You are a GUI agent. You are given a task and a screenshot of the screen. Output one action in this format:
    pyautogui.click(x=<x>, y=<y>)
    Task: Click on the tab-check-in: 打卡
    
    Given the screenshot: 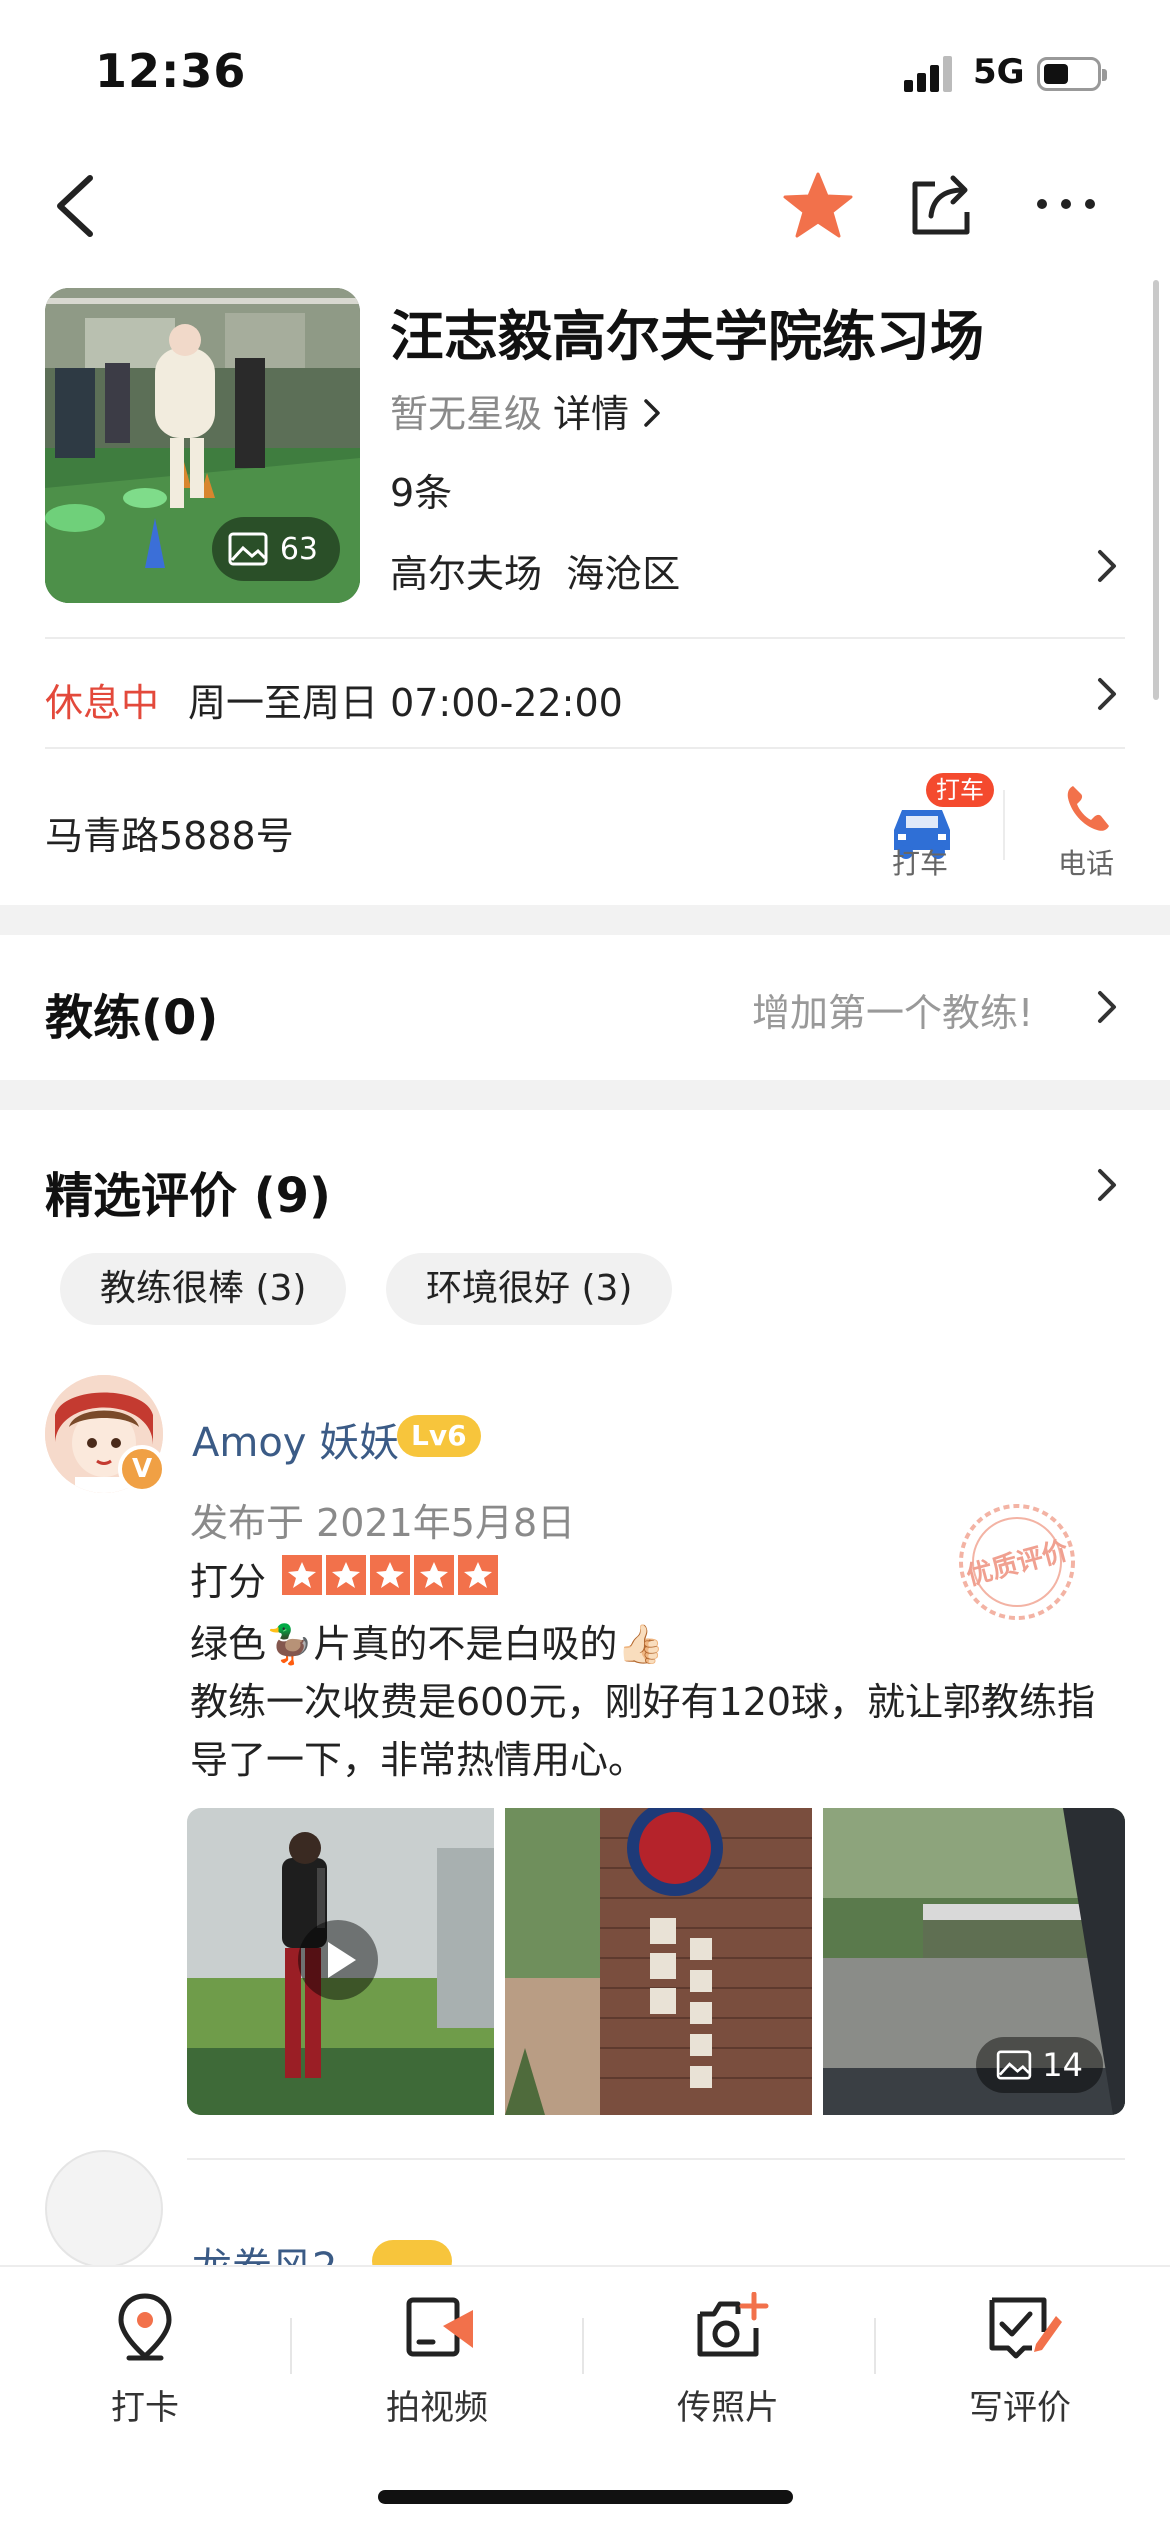 What is the action you would take?
    pyautogui.click(x=145, y=2360)
    